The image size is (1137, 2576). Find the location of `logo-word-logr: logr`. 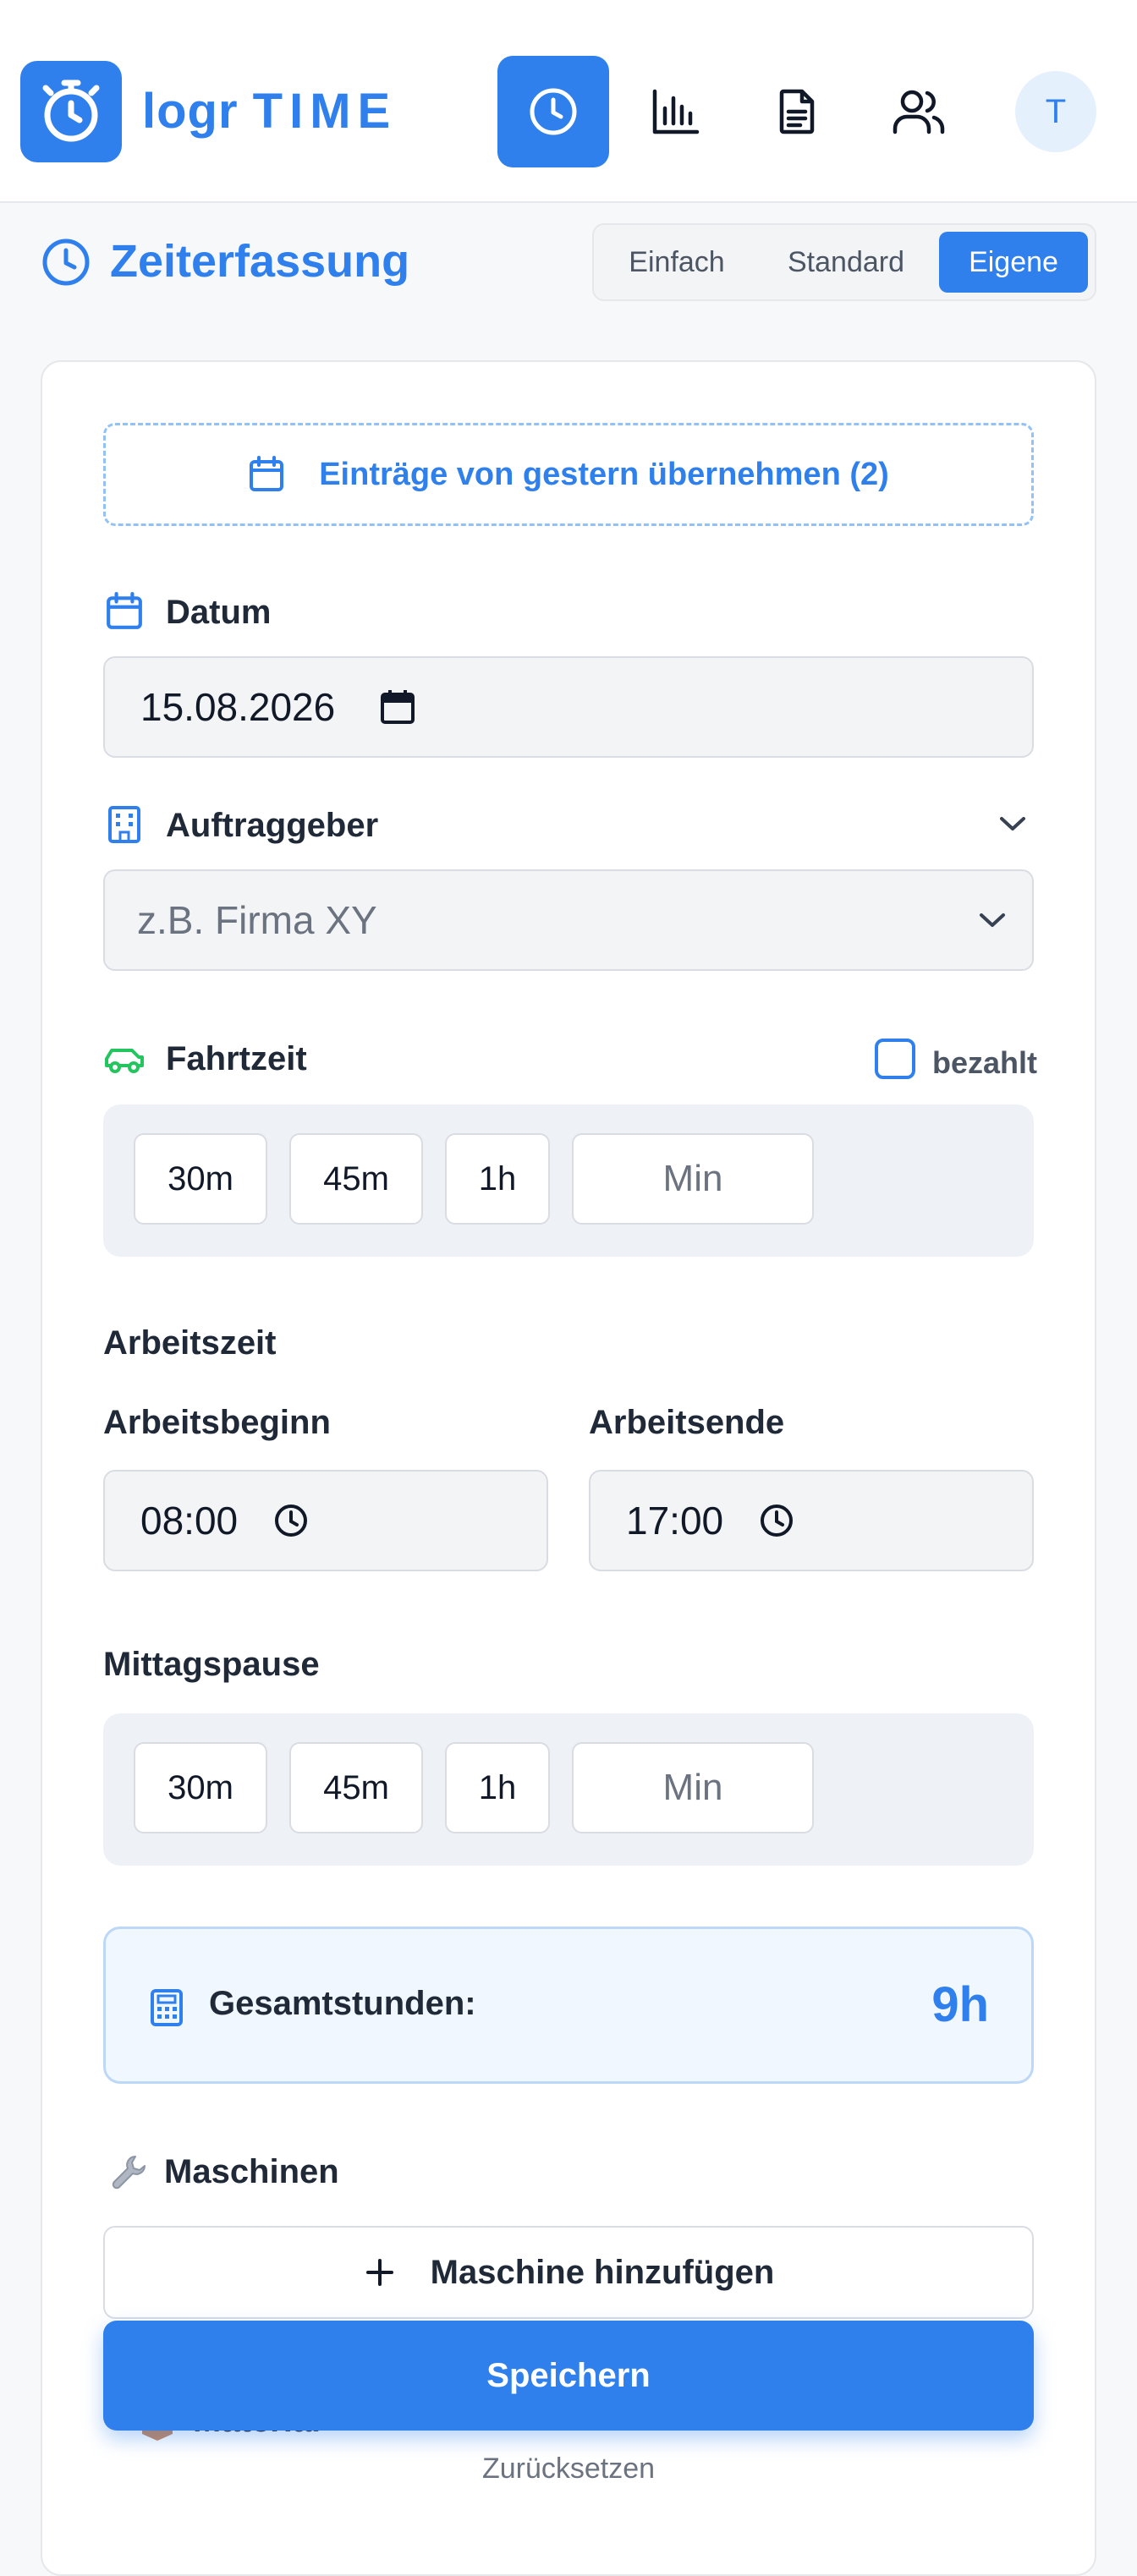

logo-word-logr: logr is located at coordinates (190, 111).